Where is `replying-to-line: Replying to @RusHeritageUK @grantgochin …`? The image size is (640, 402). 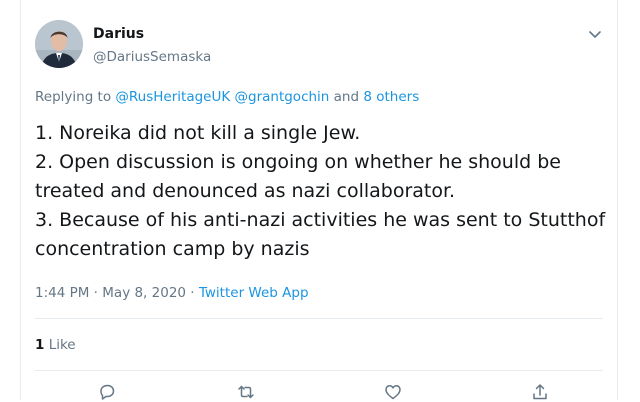
replying-to-line: Replying to @RusHeritageUK @grantgochin … is located at coordinates (227, 97).